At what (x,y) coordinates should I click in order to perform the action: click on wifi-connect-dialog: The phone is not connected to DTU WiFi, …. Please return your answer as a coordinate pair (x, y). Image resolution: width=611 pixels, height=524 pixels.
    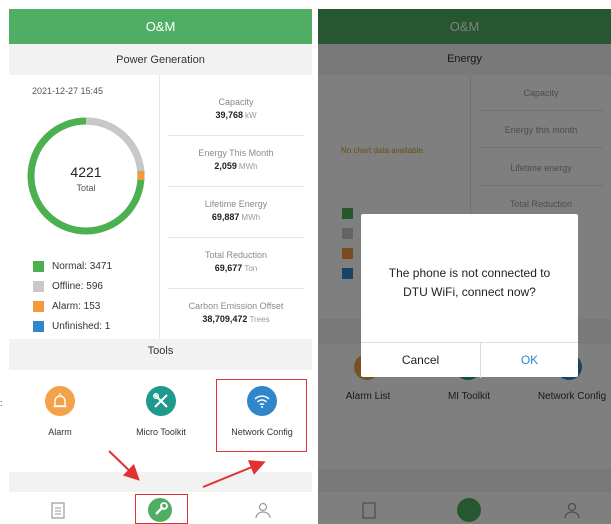
    Looking at the image, I should click on (469, 296).